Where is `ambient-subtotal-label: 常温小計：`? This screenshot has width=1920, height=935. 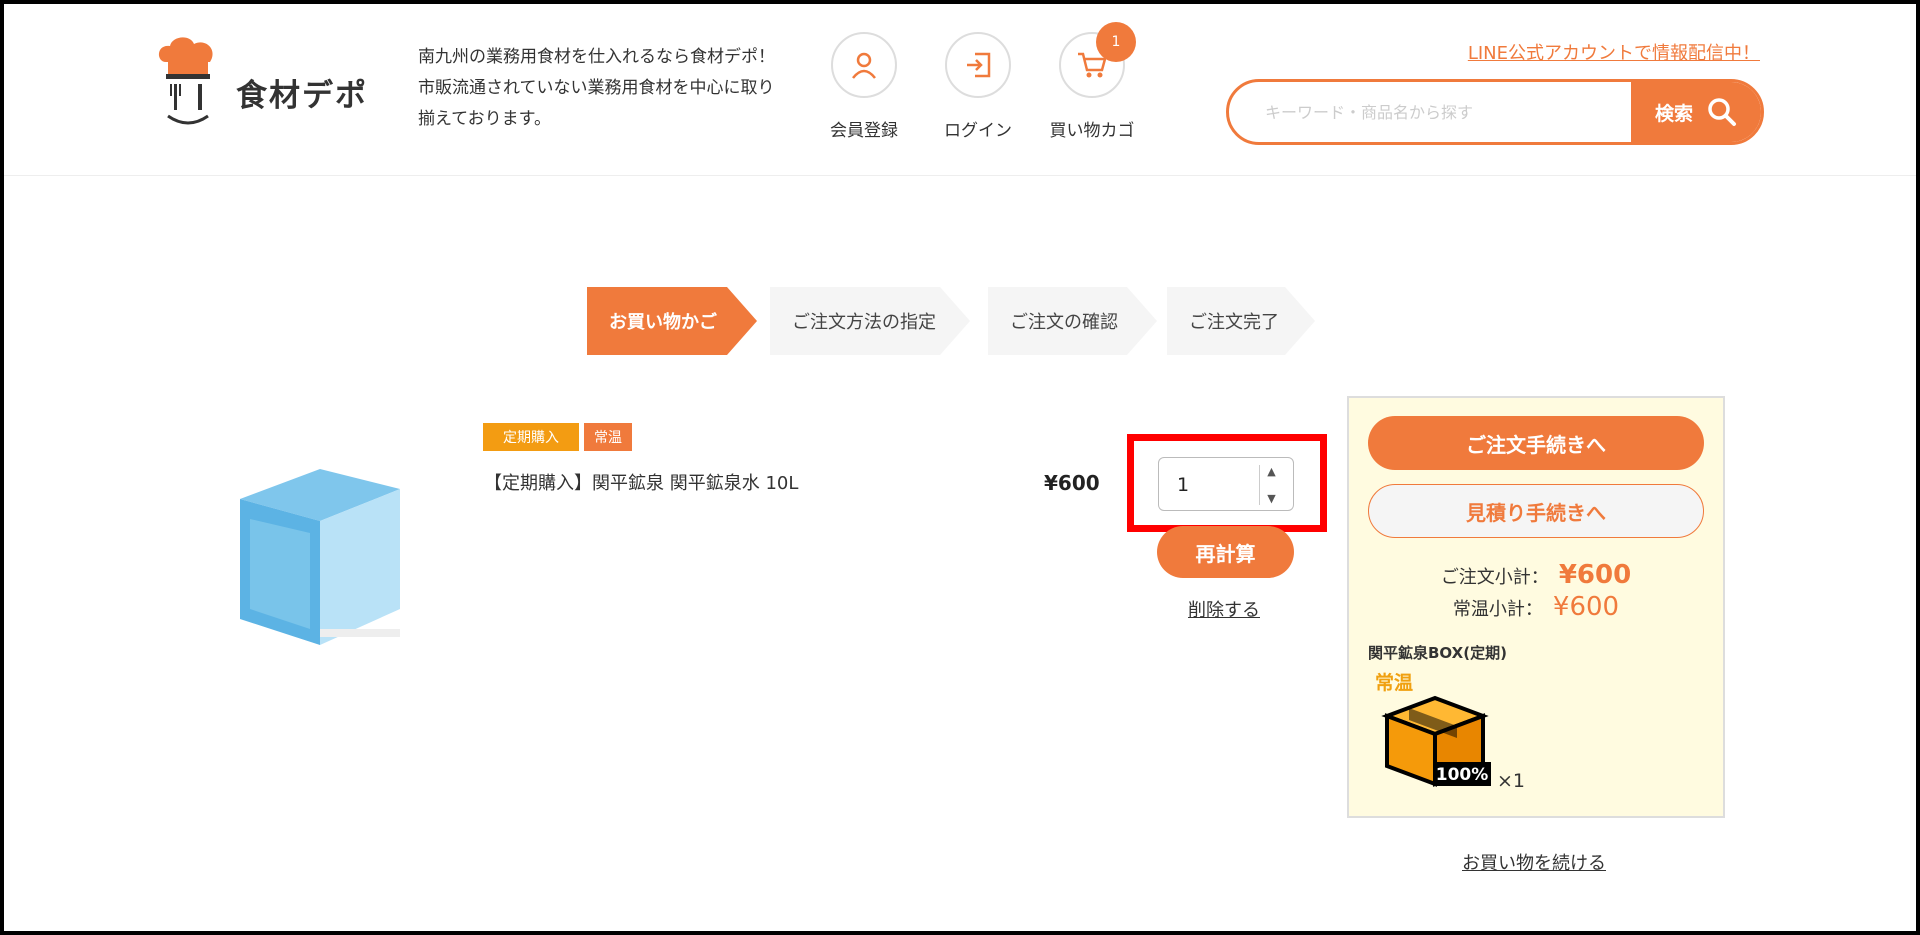
ambient-subtotal-label: 常温小計： is located at coordinates (1497, 609).